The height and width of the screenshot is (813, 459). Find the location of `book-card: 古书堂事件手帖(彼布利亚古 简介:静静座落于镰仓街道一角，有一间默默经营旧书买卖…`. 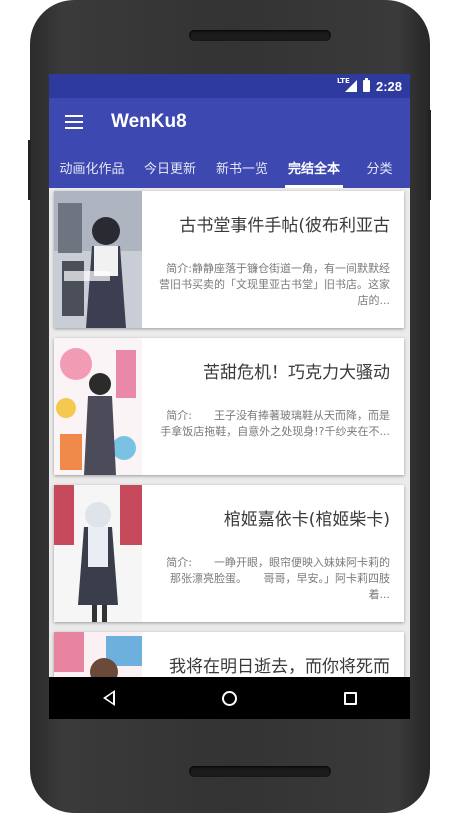

book-card: 古书堂事件手帖(彼布利亚古 简介:静静座落于镰仓街道一角，有一间默默经营旧书买卖… is located at coordinates (229, 259).